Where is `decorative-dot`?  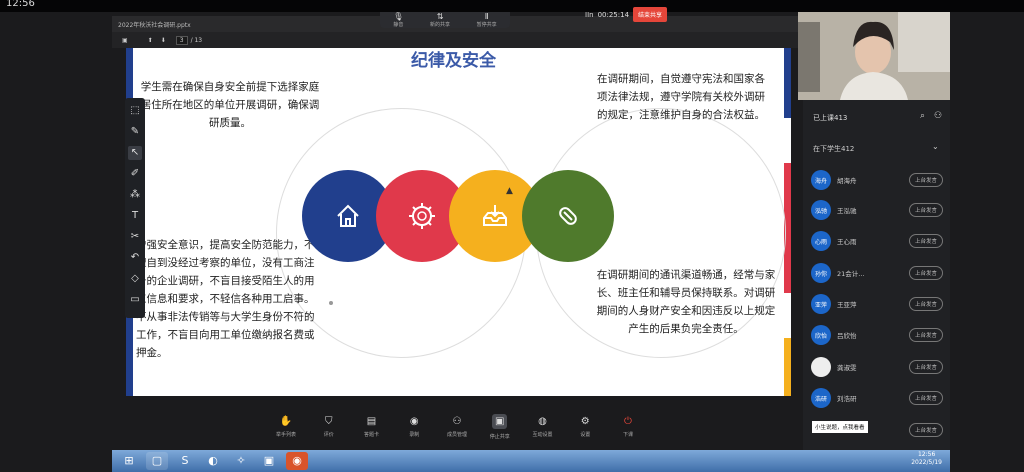 decorative-dot is located at coordinates (331, 303).